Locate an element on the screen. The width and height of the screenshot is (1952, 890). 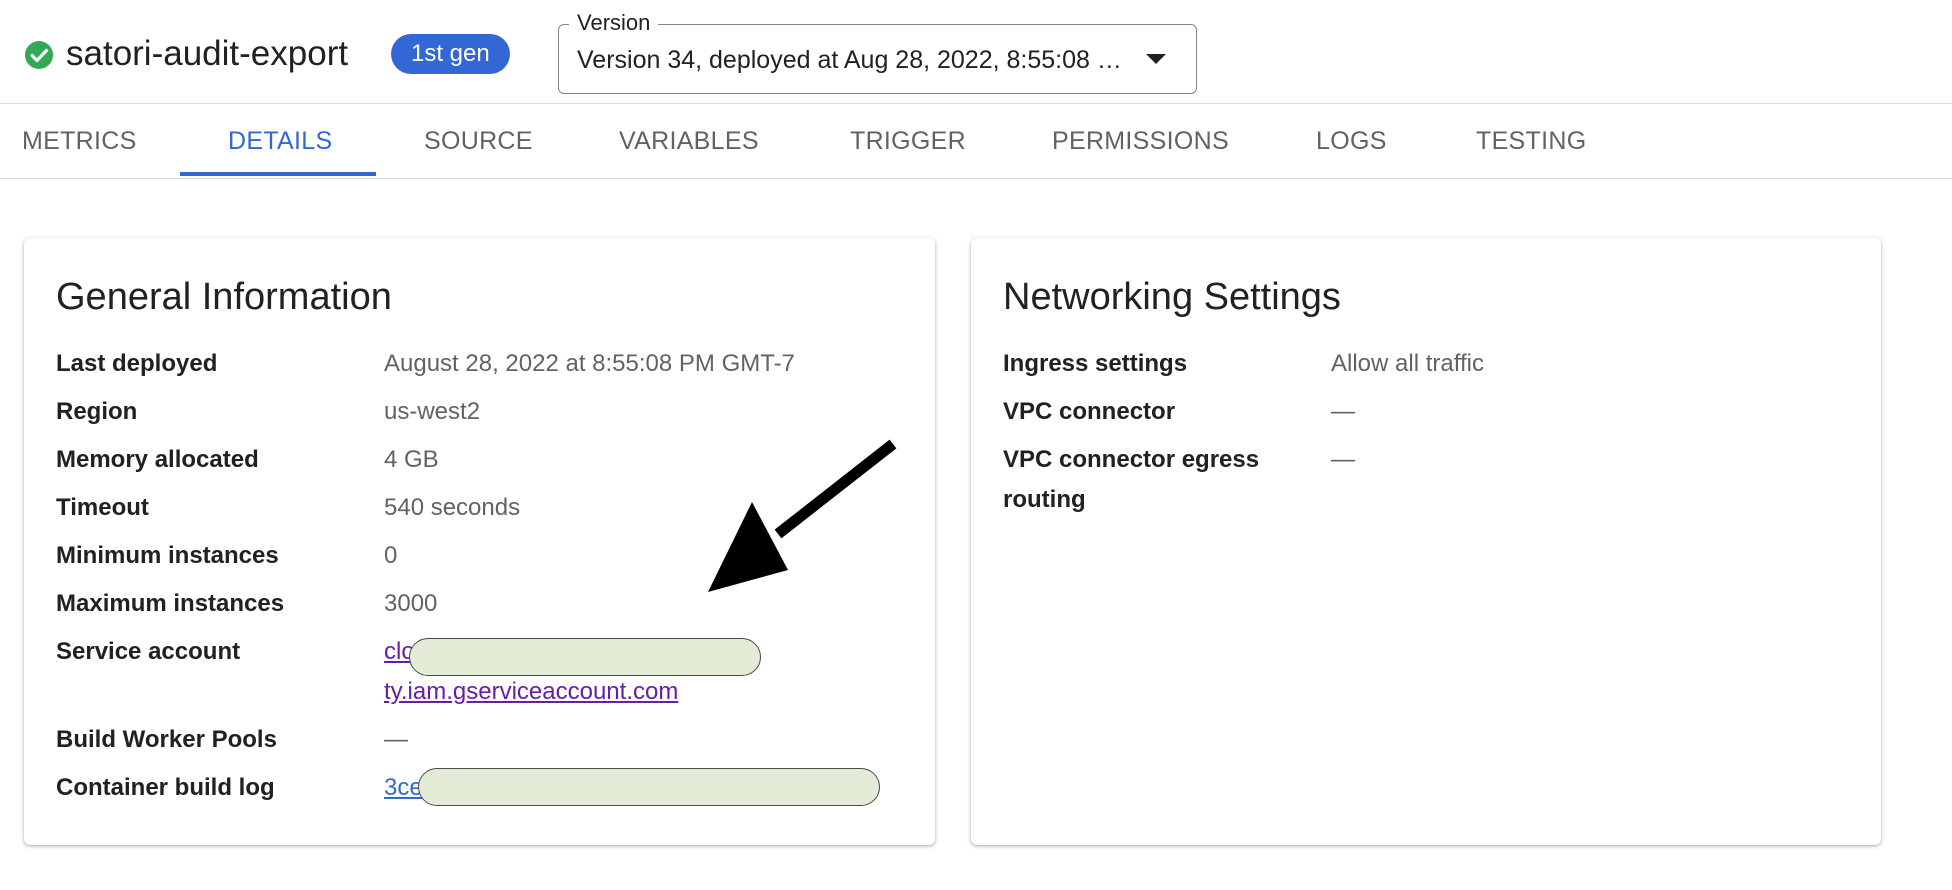
tab-source: SOURCE is located at coordinates (478, 141).